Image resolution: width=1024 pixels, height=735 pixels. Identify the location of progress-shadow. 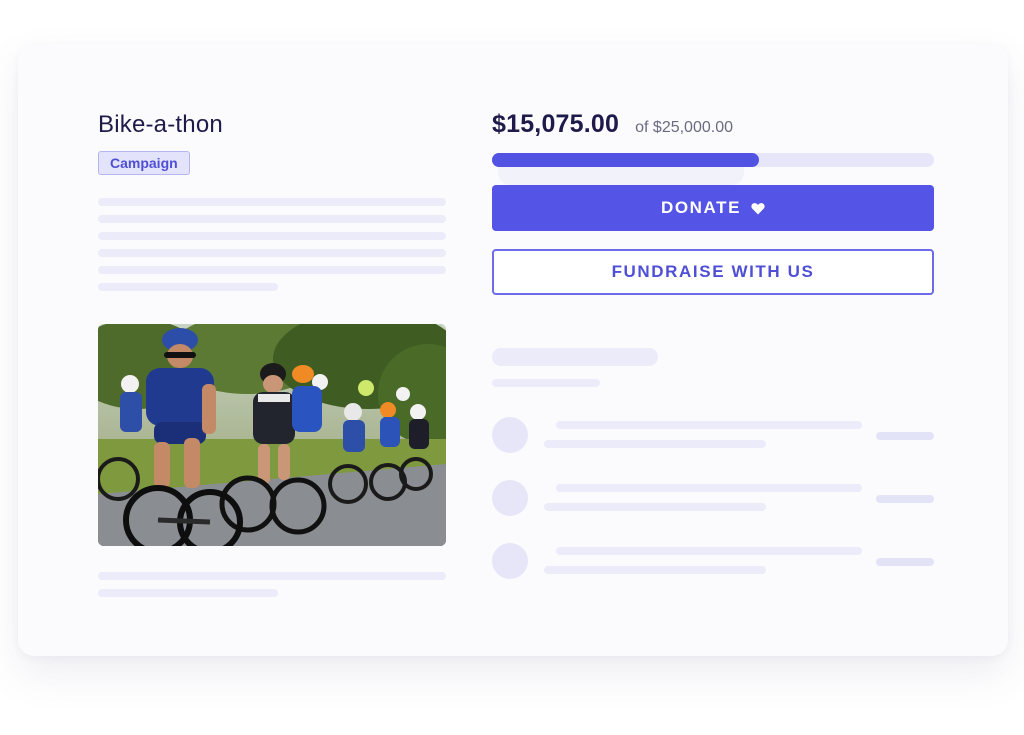
(621, 176).